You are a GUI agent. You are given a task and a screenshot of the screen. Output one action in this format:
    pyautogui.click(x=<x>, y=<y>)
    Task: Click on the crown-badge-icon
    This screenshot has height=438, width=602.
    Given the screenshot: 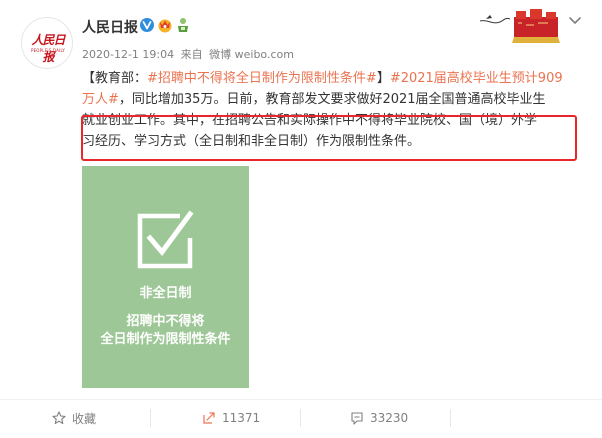 What is the action you would take?
    pyautogui.click(x=165, y=26)
    